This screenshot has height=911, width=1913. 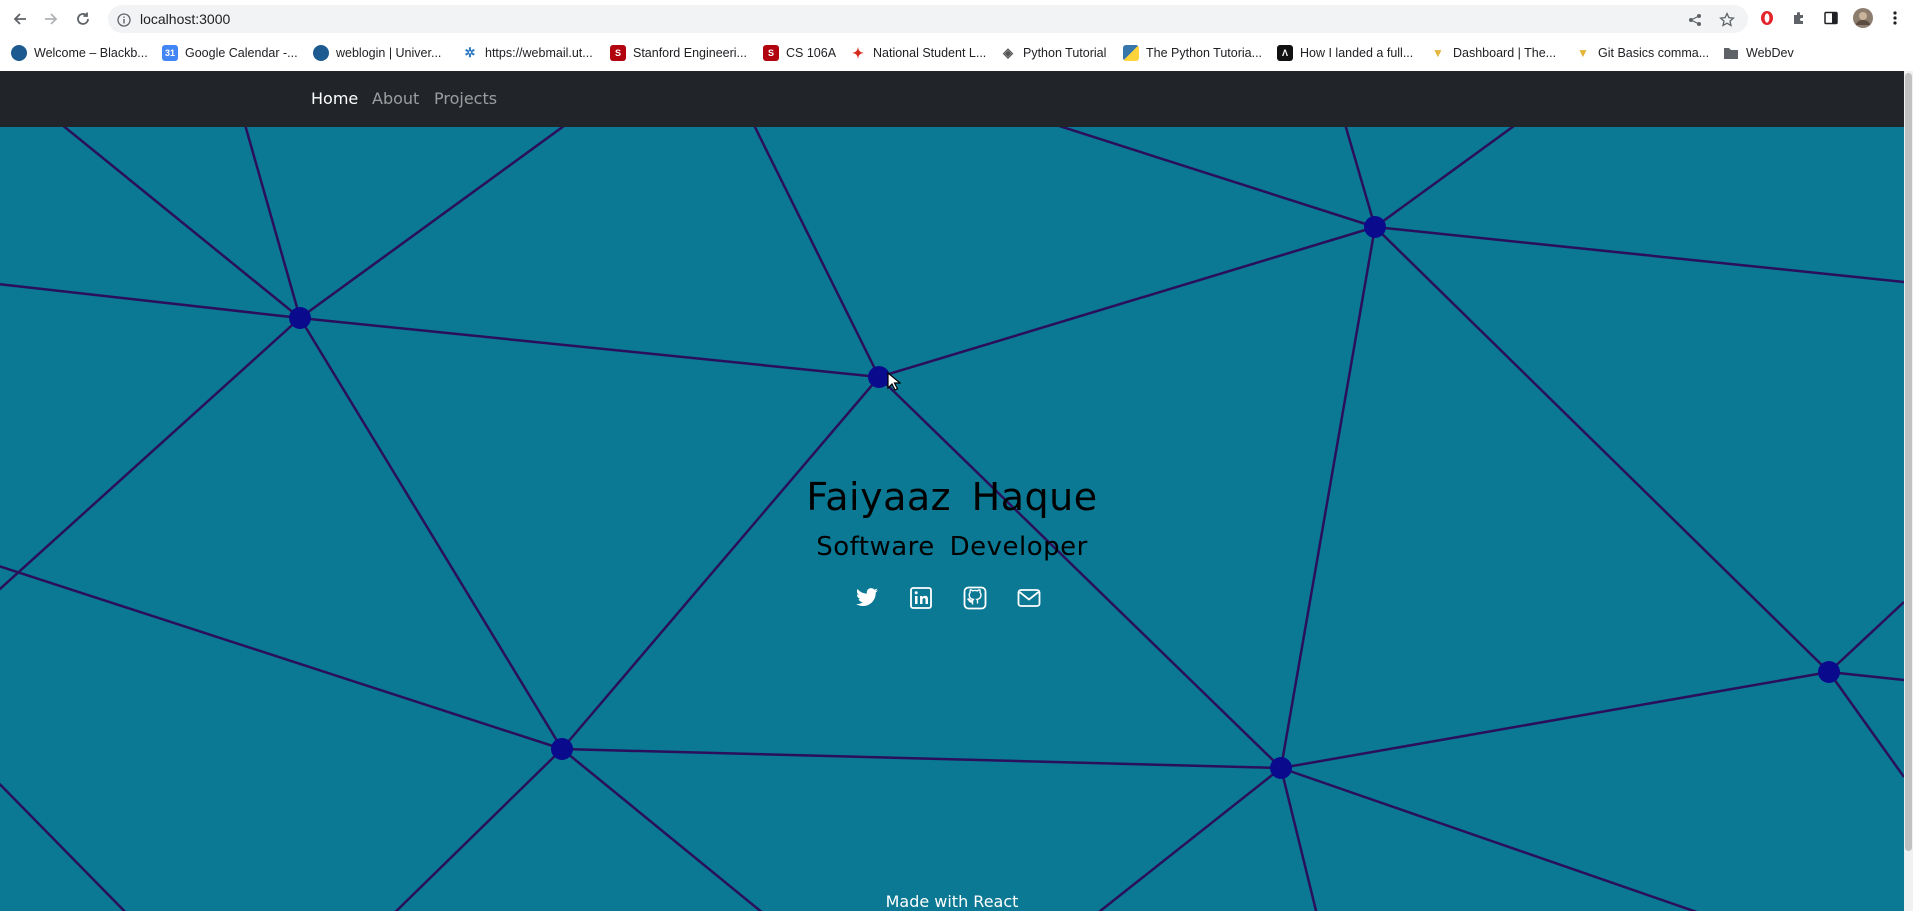 I want to click on bookmark-label: Python Tutorial, so click(x=1065, y=53).